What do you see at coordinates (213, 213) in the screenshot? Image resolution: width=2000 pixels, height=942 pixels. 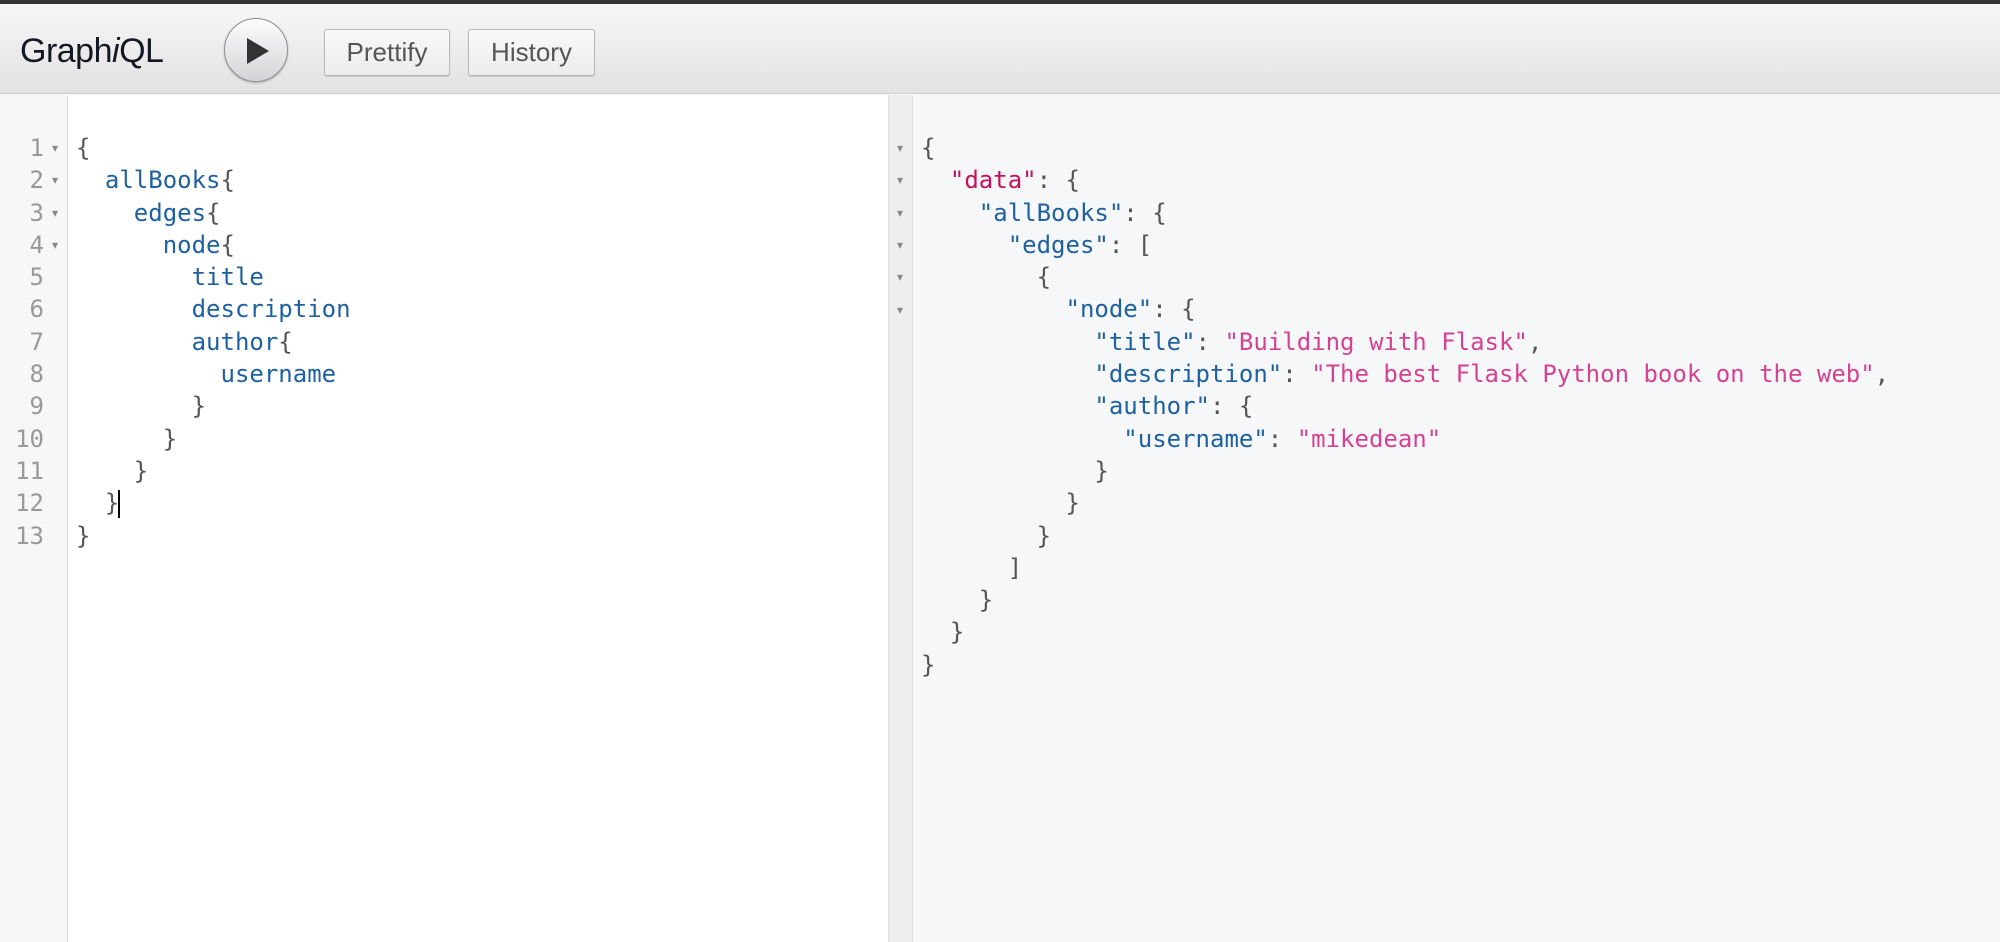 I see `code-line: edges{` at bounding box center [213, 213].